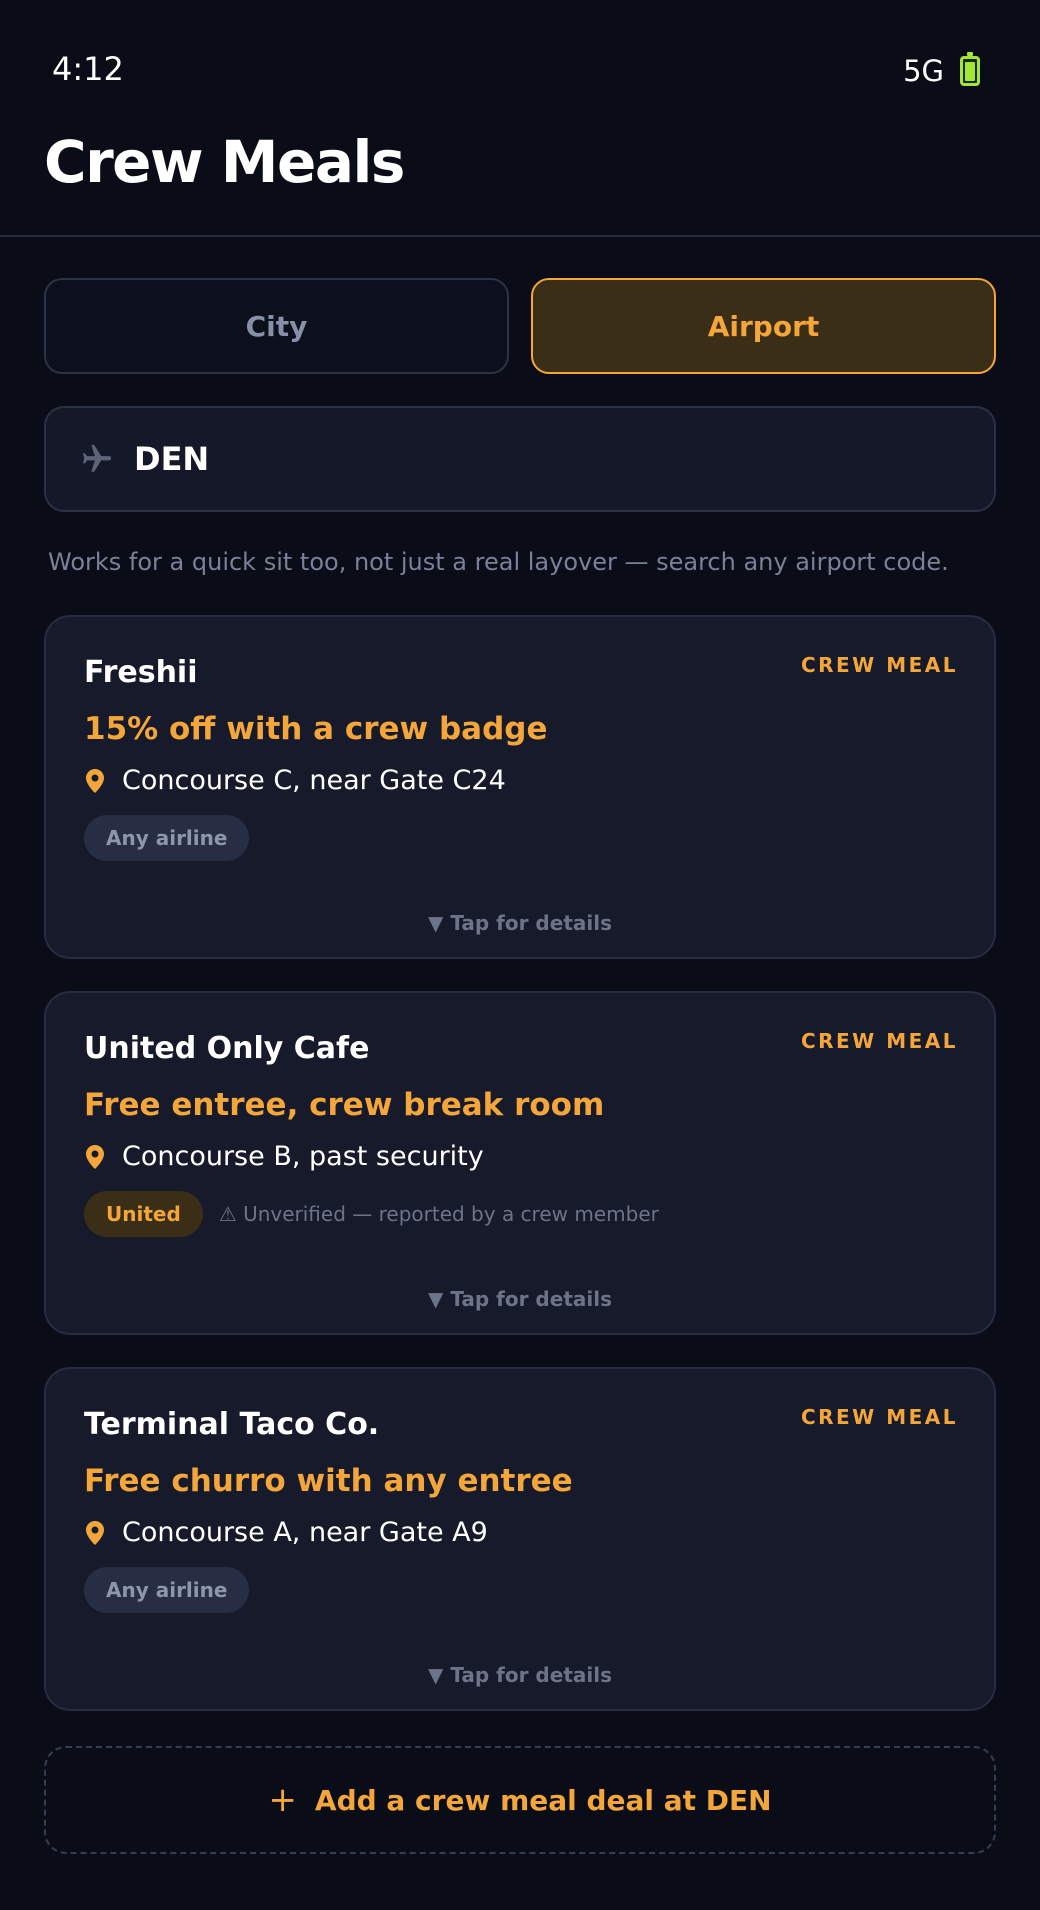 The image size is (1040, 1910). I want to click on deal-offer: Free churro with any entree, so click(328, 1481).